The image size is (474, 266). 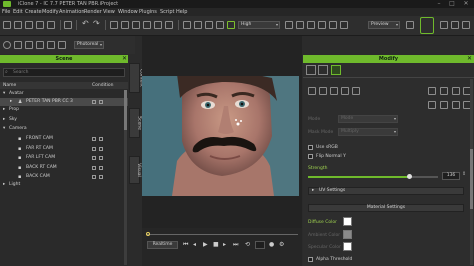 I want to click on undo-icon: ↶, so click(x=85, y=23).